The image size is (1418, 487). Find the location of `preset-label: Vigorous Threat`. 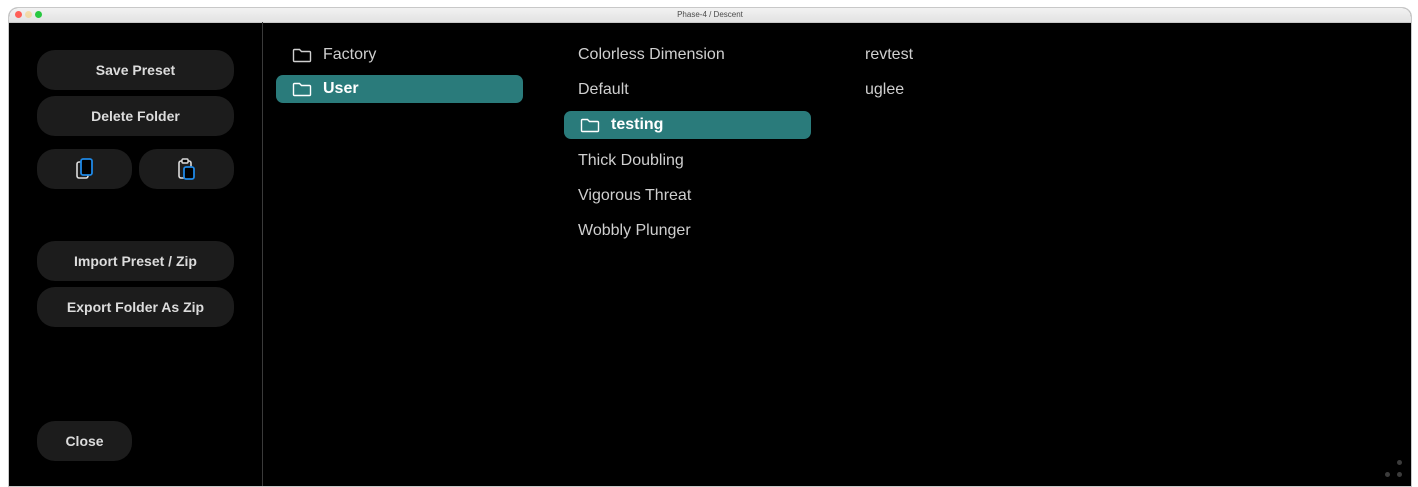

preset-label: Vigorous Threat is located at coordinates (635, 195).